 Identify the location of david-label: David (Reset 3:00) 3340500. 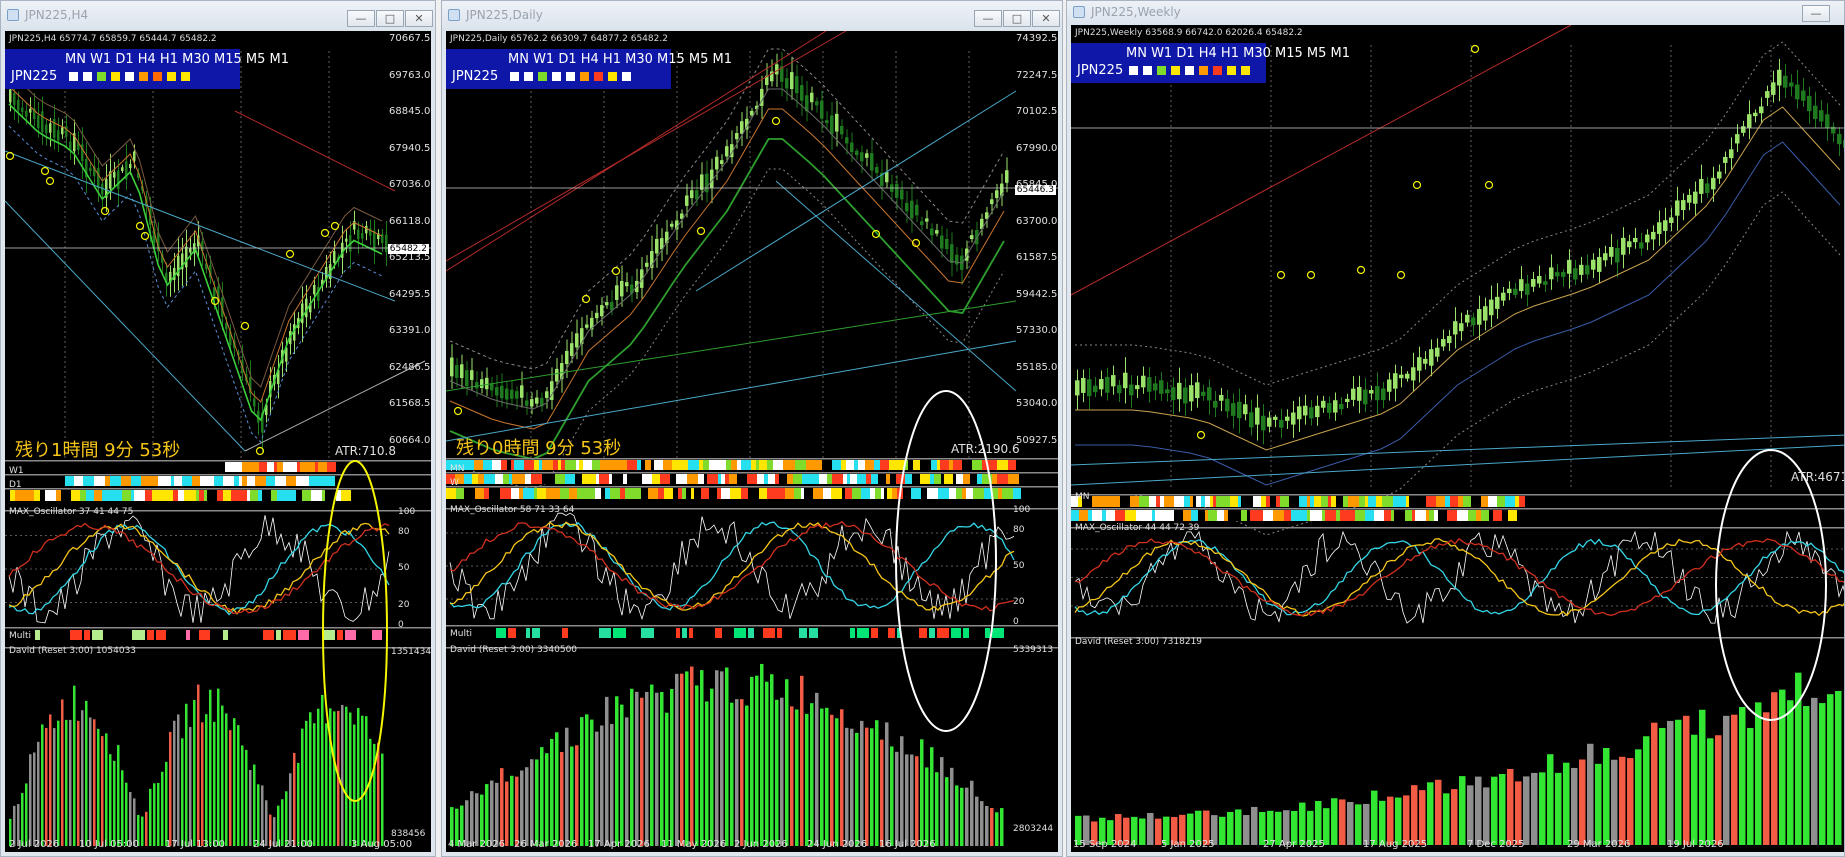
(514, 650).